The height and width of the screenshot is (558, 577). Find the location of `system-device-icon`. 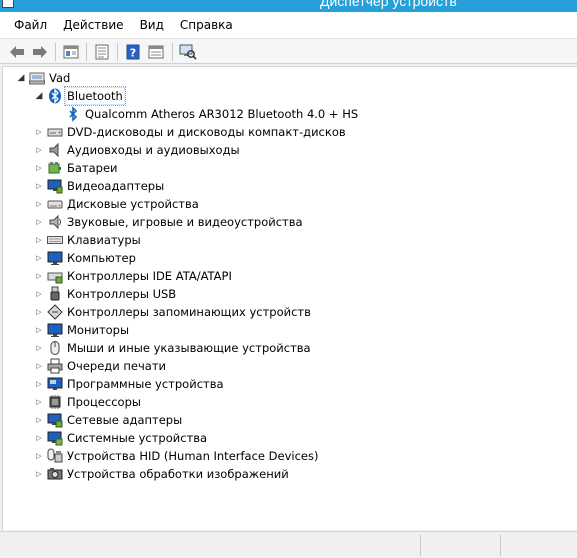

system-device-icon is located at coordinates (55, 438).